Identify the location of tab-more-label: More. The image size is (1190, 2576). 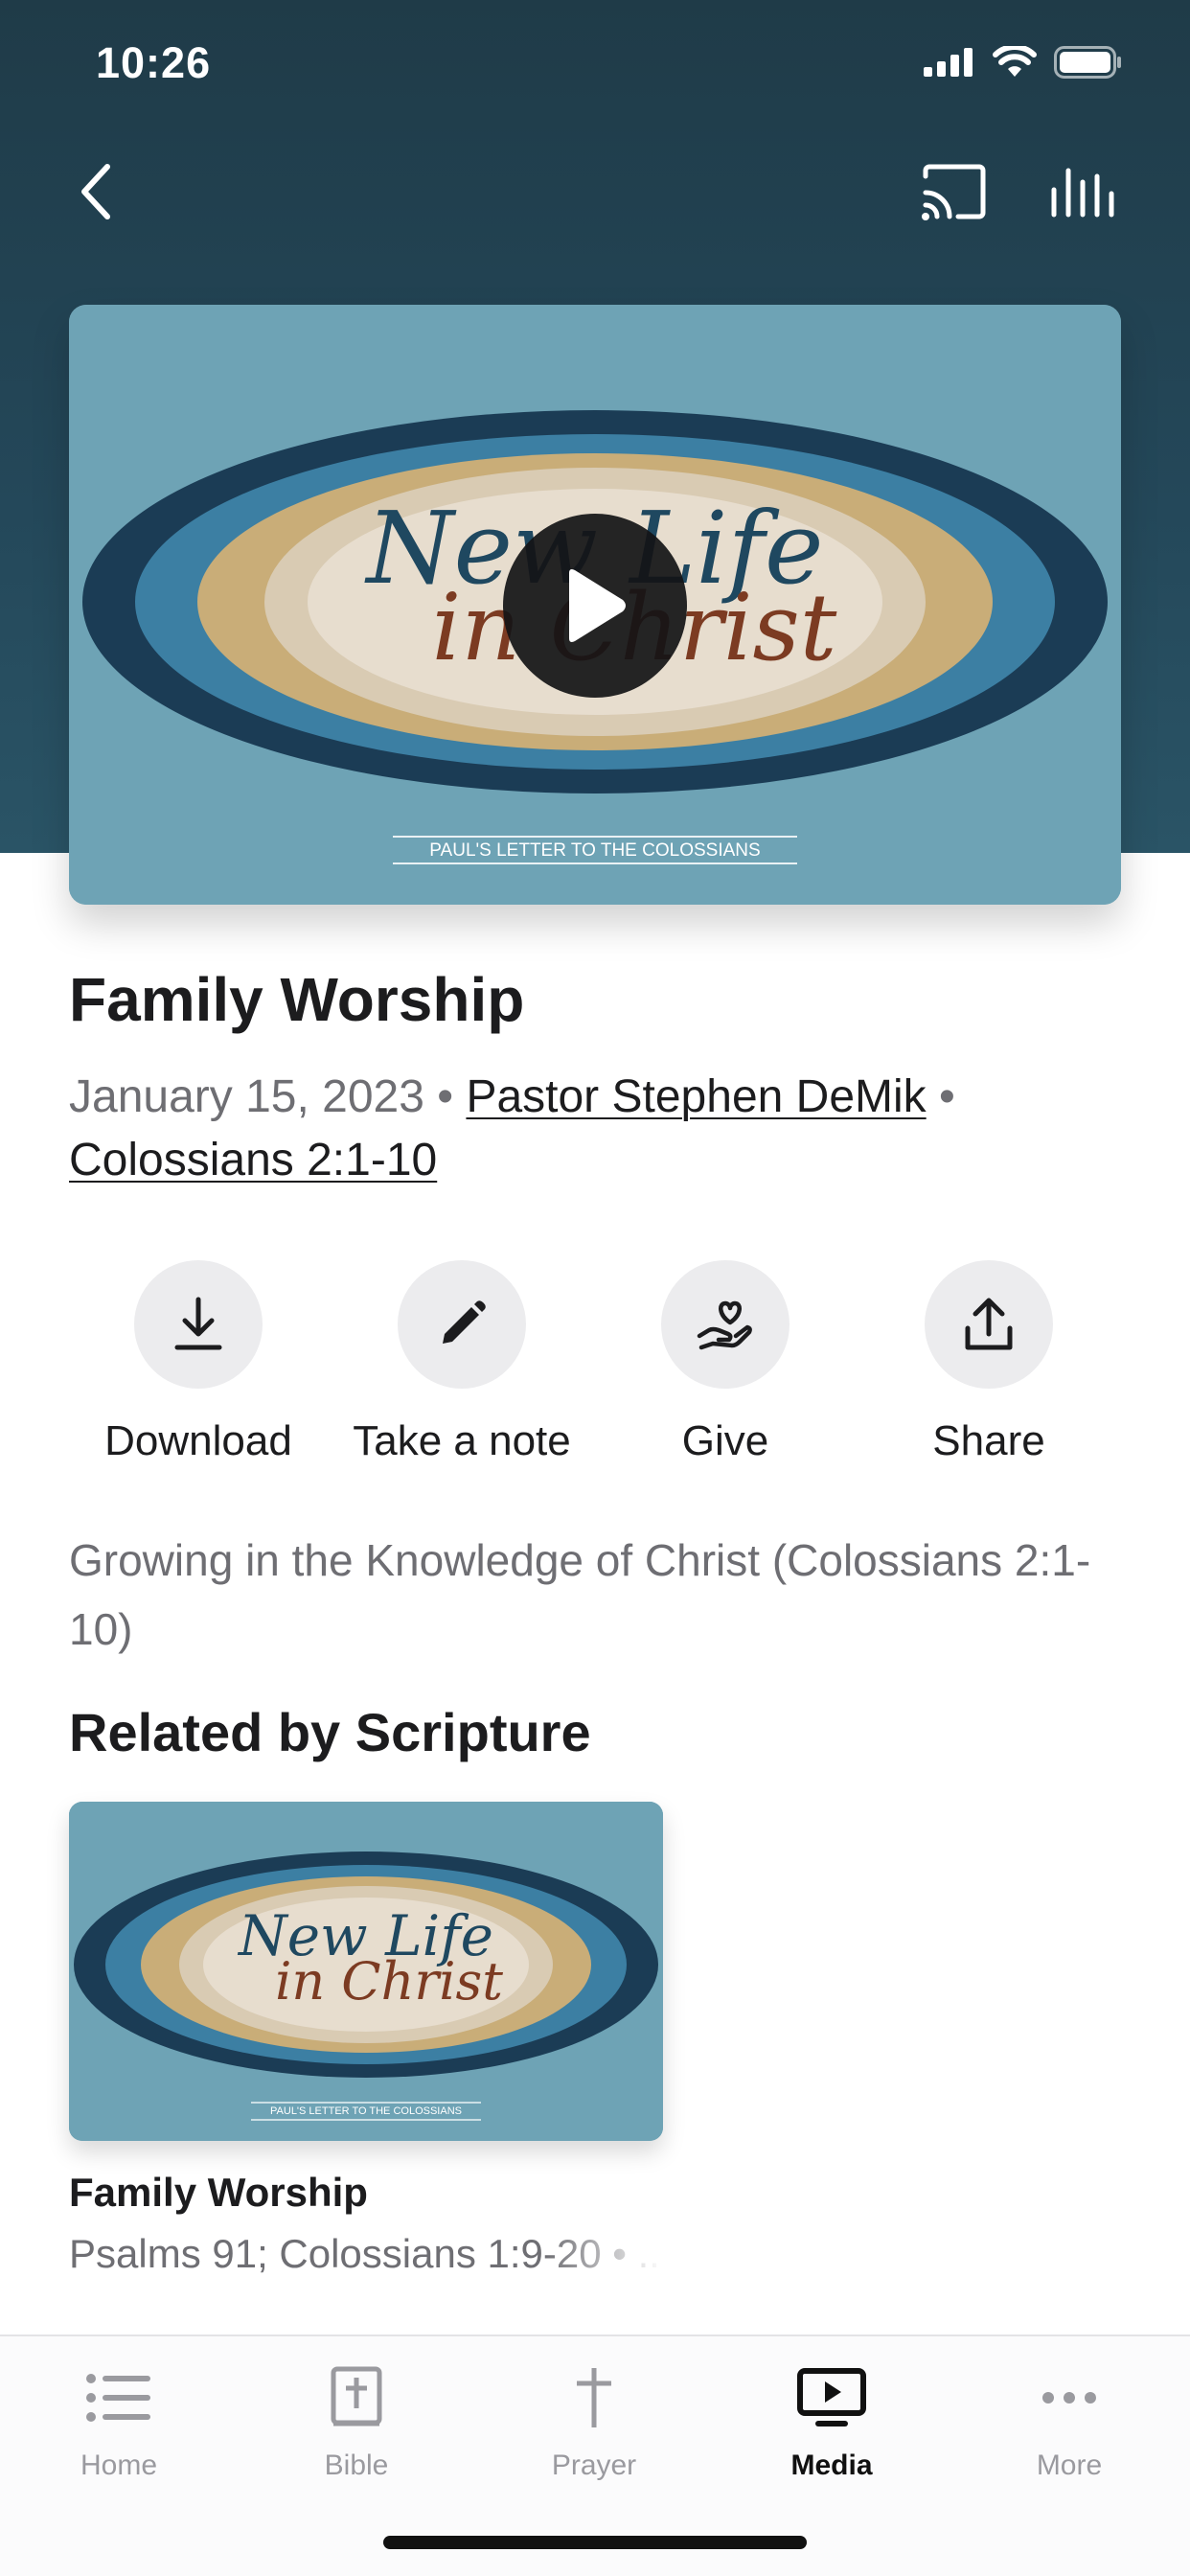
(1070, 2465).